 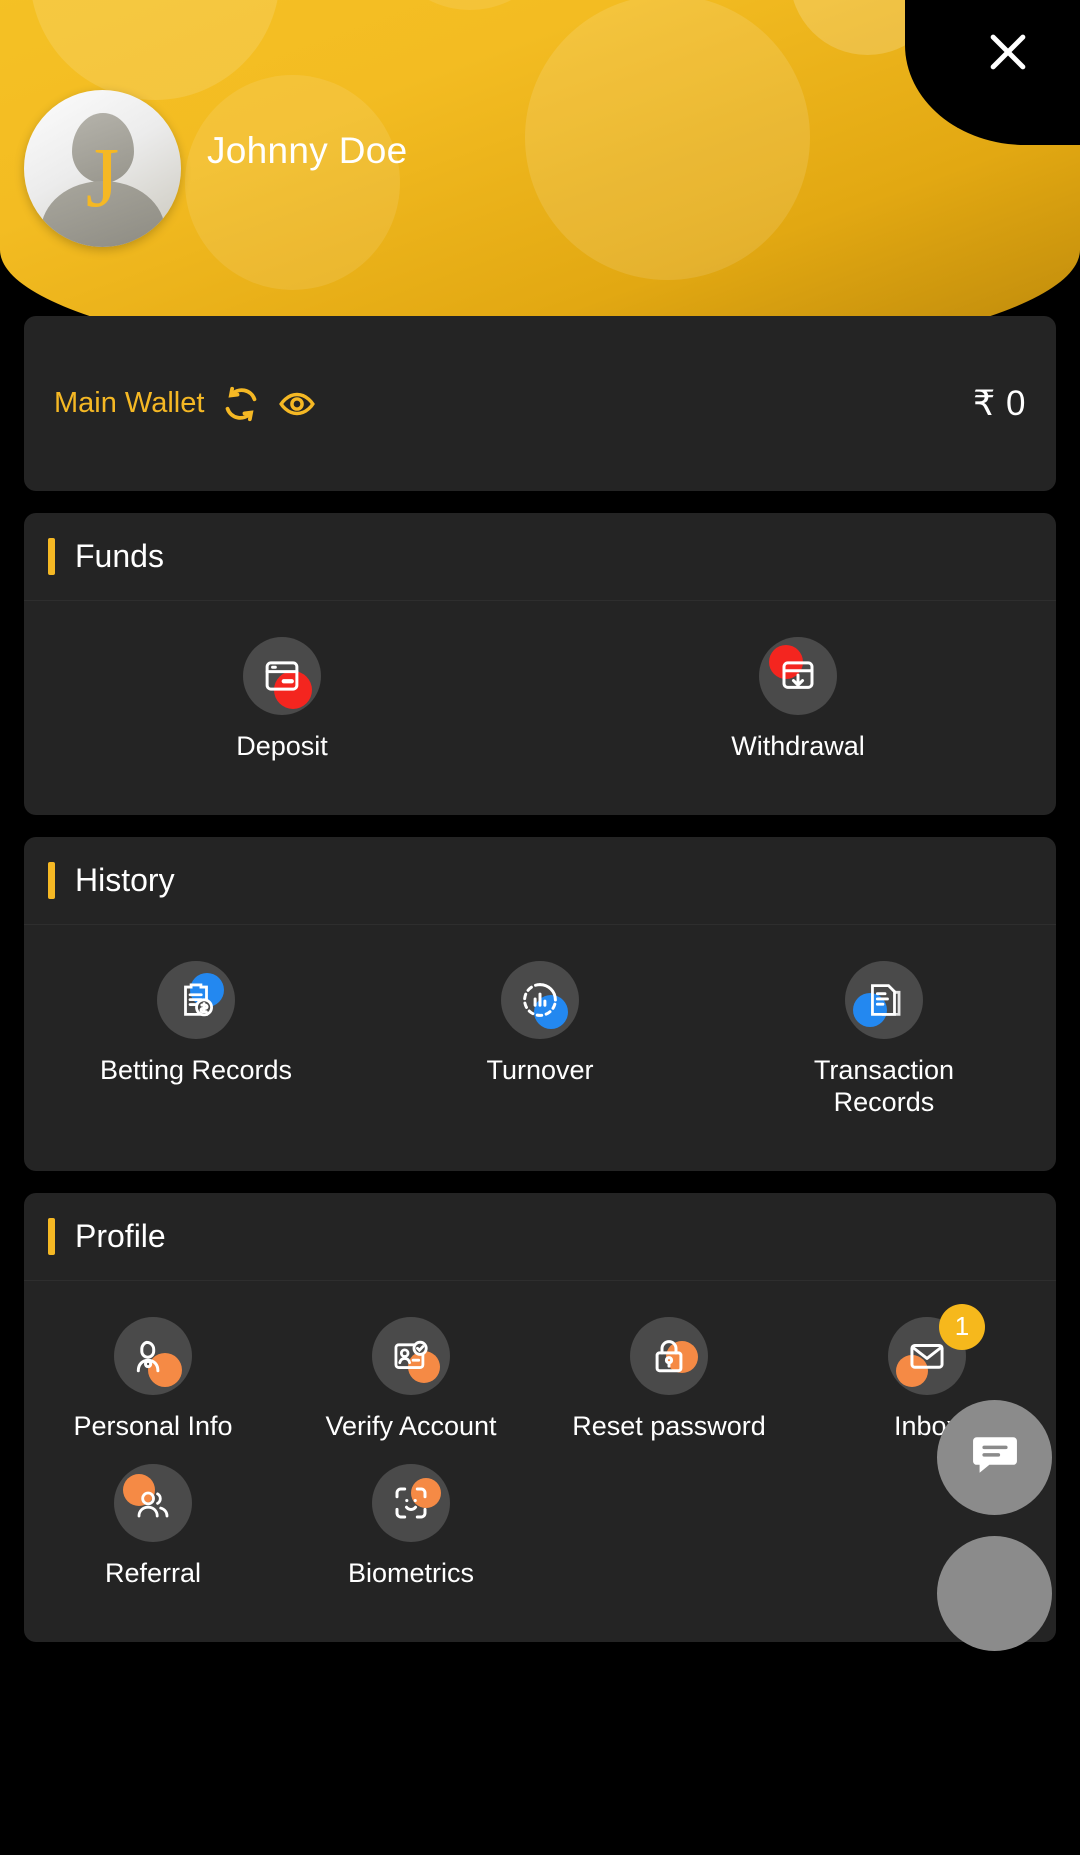 What do you see at coordinates (196, 1069) in the screenshot?
I see `item-label: Betting Records` at bounding box center [196, 1069].